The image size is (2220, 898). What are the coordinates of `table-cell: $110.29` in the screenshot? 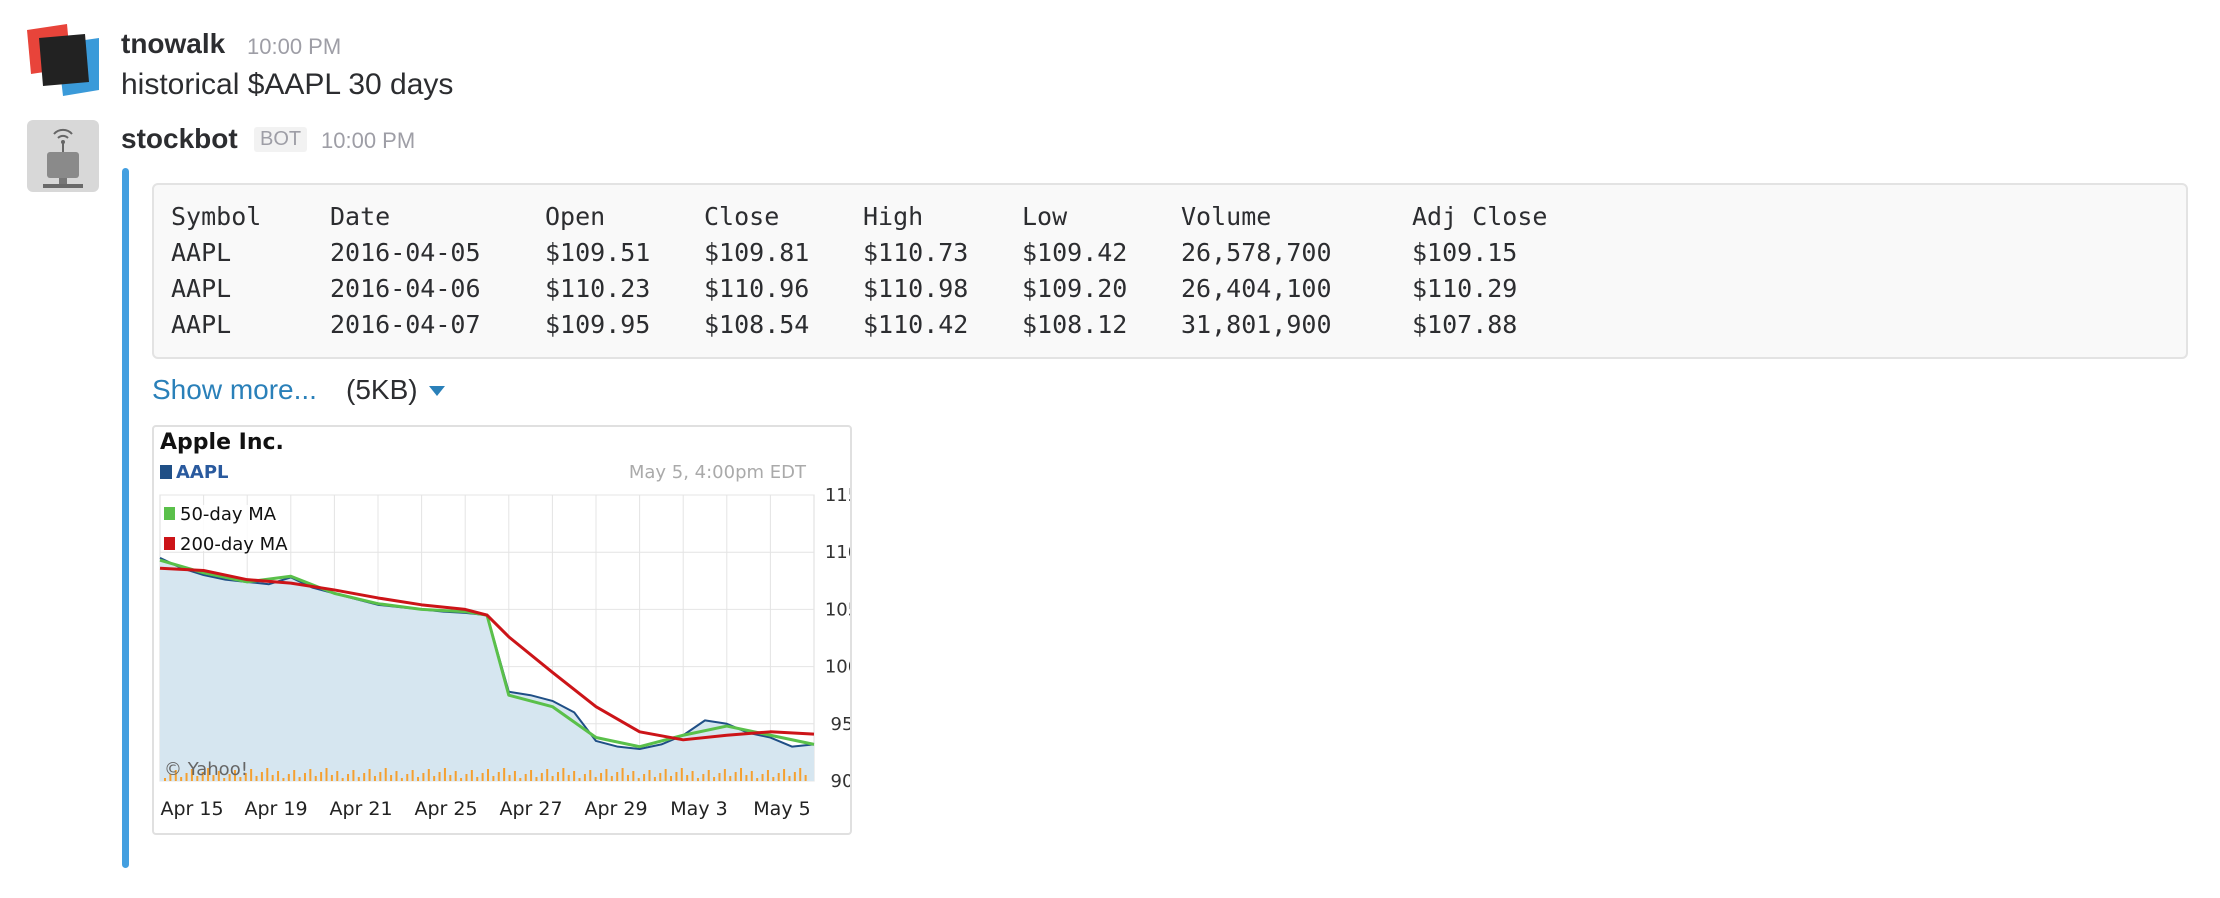 It's located at (1465, 288).